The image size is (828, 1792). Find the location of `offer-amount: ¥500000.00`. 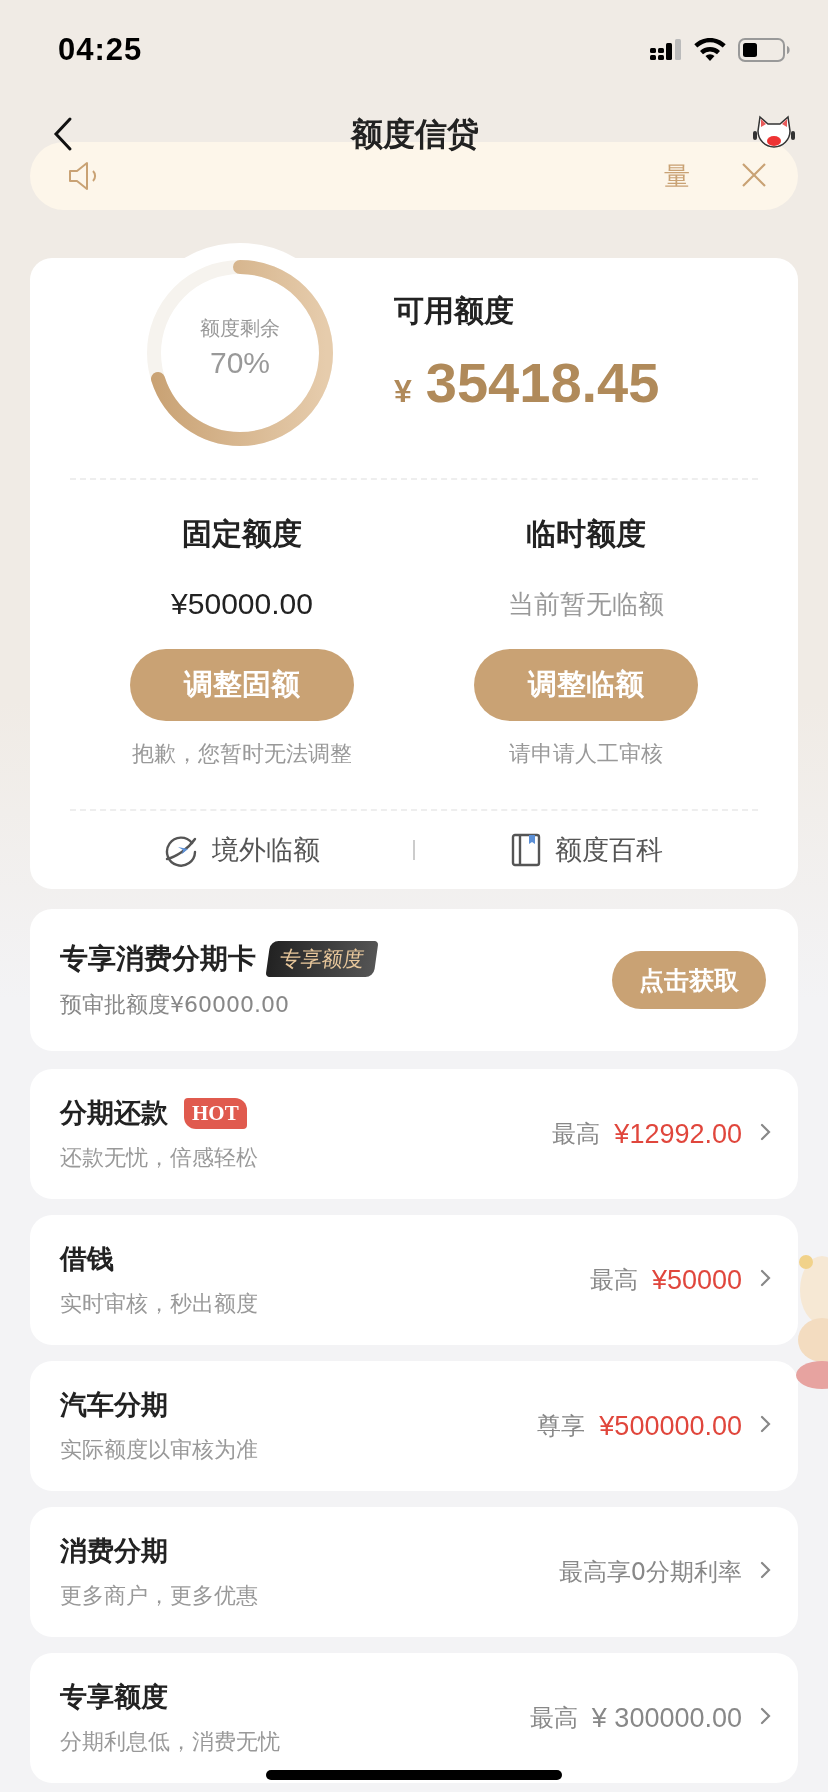

offer-amount: ¥500000.00 is located at coordinates (670, 1426).